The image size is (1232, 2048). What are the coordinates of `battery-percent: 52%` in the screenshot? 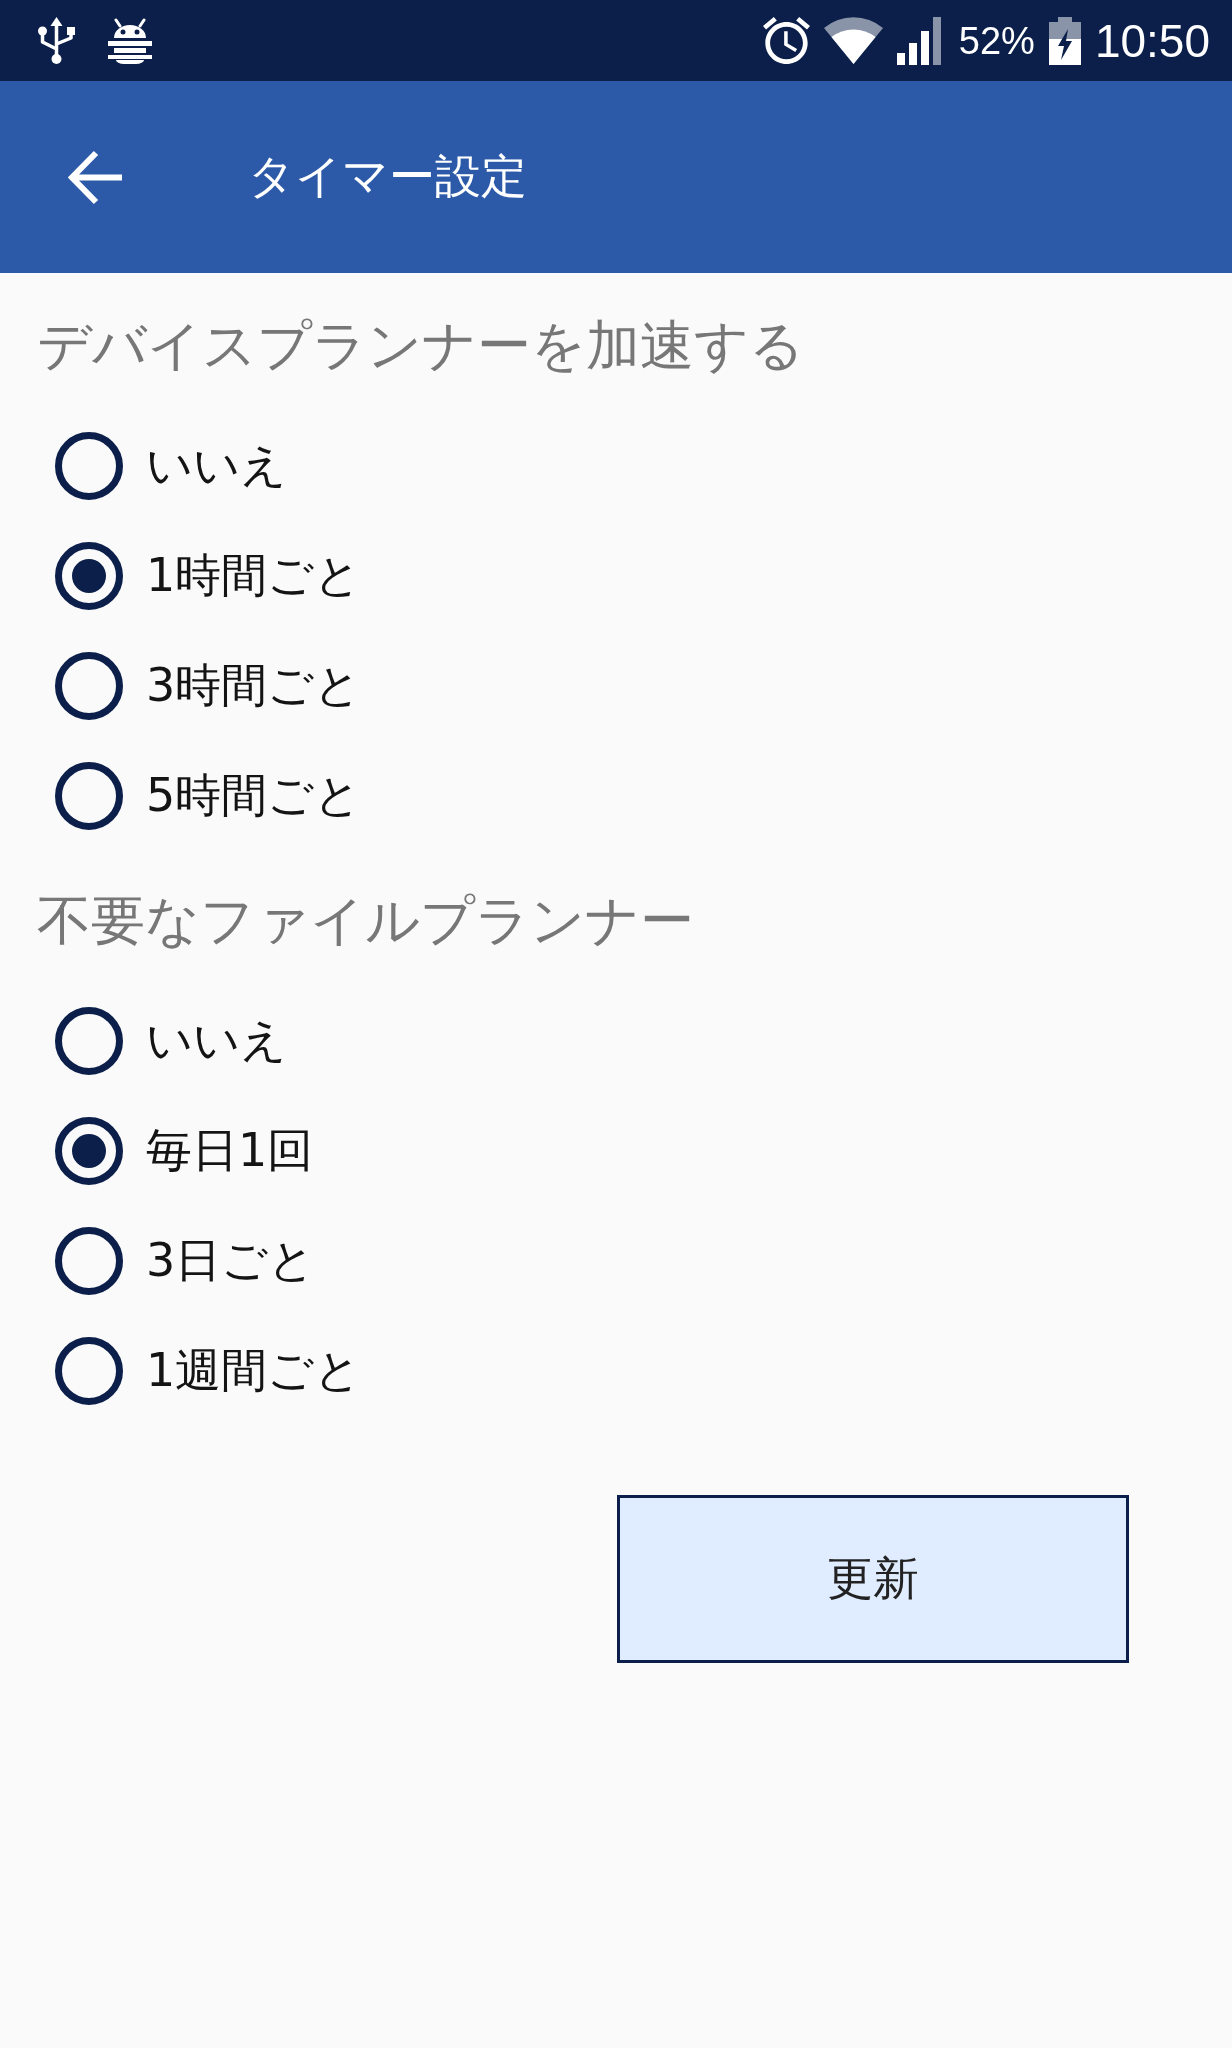 It's located at (996, 40).